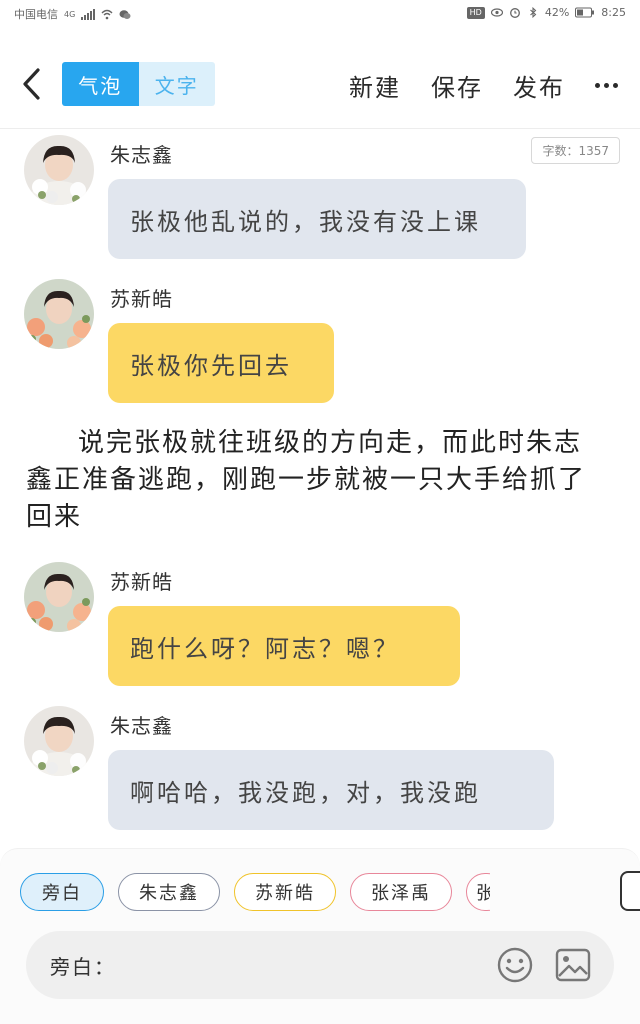  Describe the element at coordinates (320, 965) in the screenshot. I see `message-input: 旁白：` at that location.